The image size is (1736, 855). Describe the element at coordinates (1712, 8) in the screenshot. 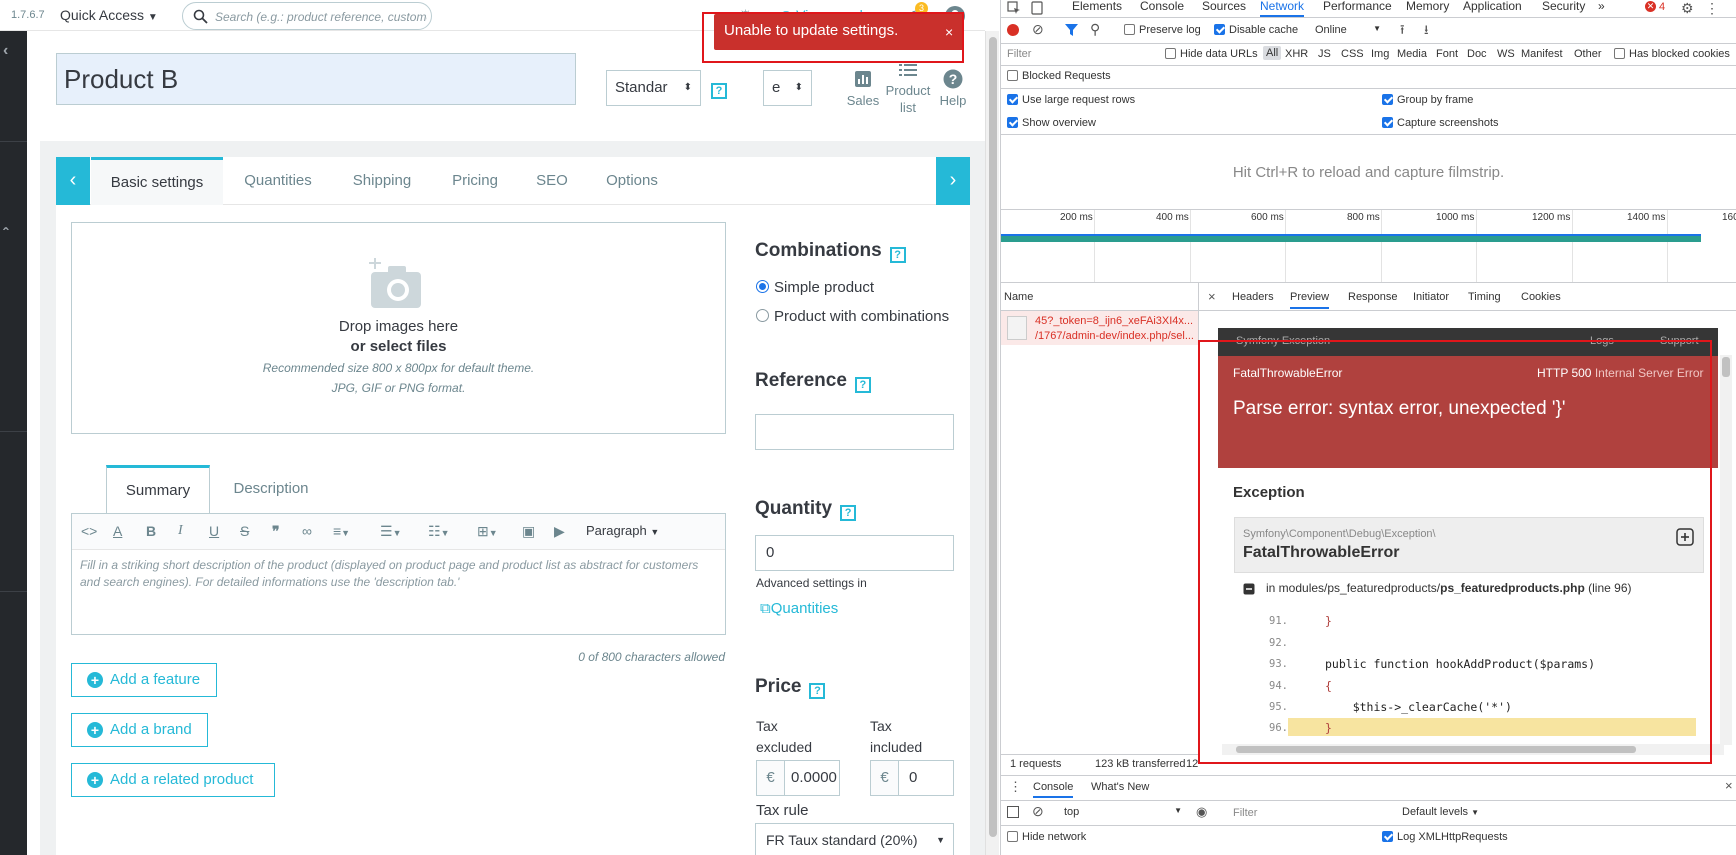

I see `kebab-menu-icon: ⋮` at that location.